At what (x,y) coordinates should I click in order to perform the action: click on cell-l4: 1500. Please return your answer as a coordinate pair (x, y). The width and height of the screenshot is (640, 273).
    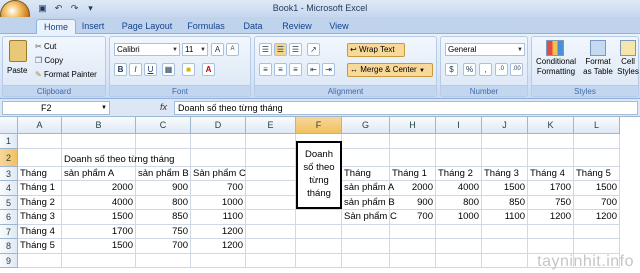
    Looking at the image, I should click on (597, 188).